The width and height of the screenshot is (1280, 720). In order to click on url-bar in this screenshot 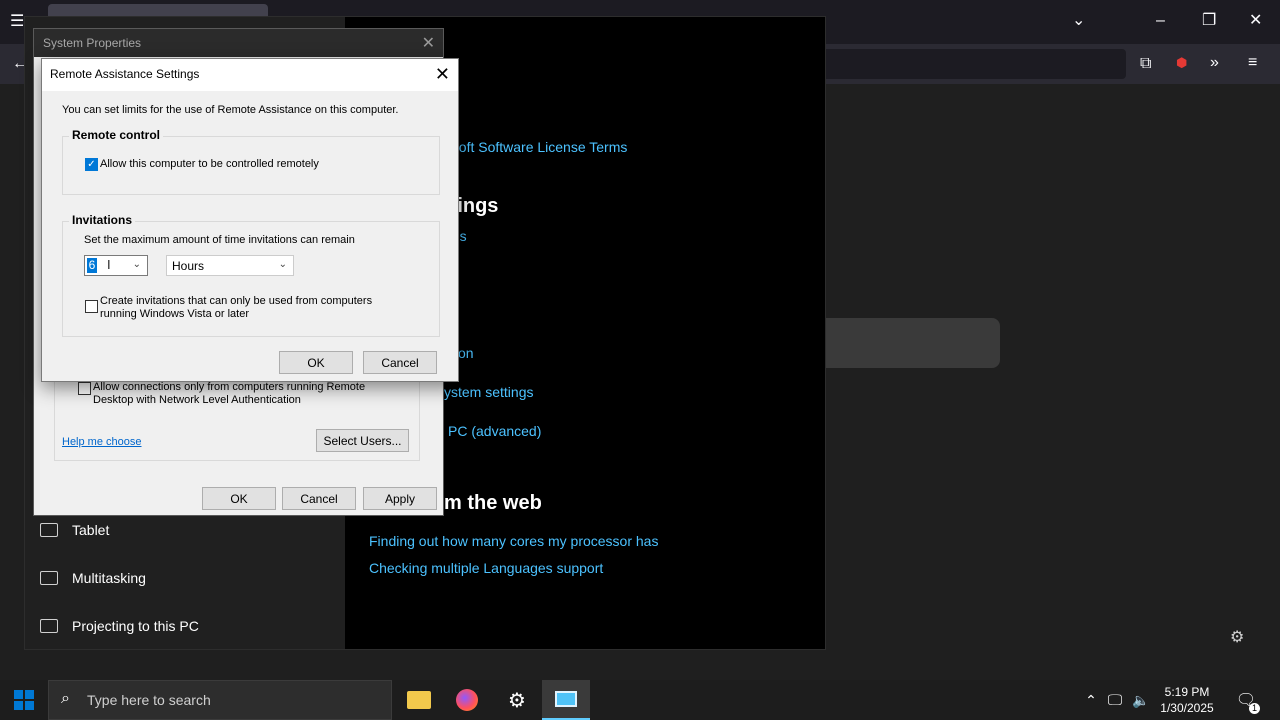, I will do `click(973, 64)`.